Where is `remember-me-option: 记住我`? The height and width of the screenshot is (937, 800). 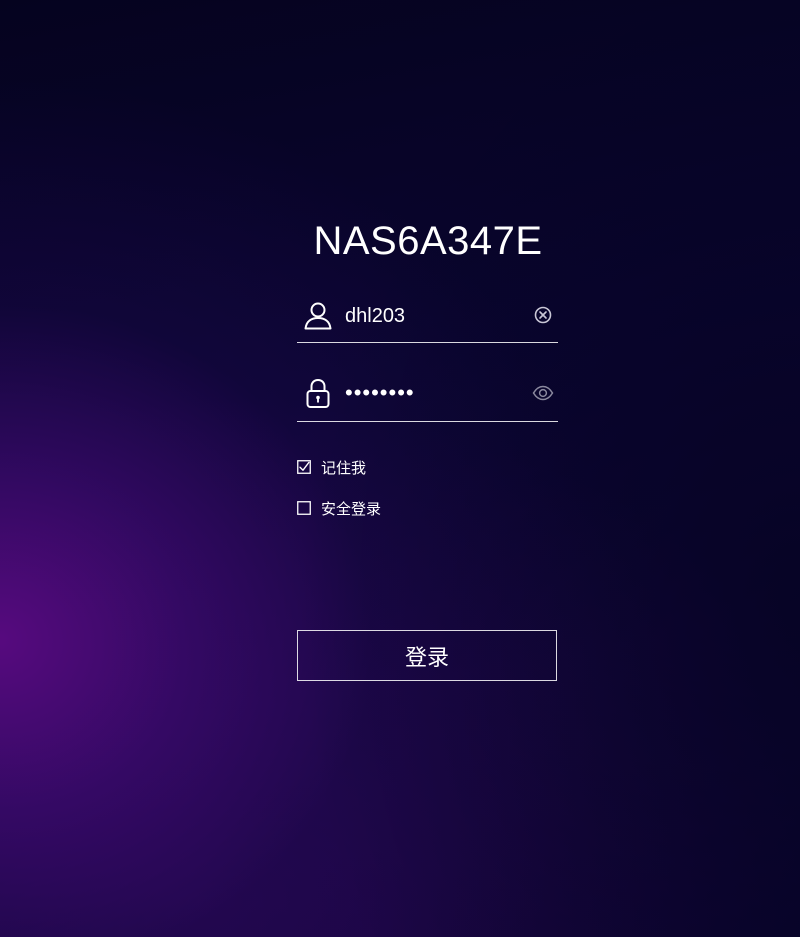 remember-me-option: 记住我 is located at coordinates (331, 467).